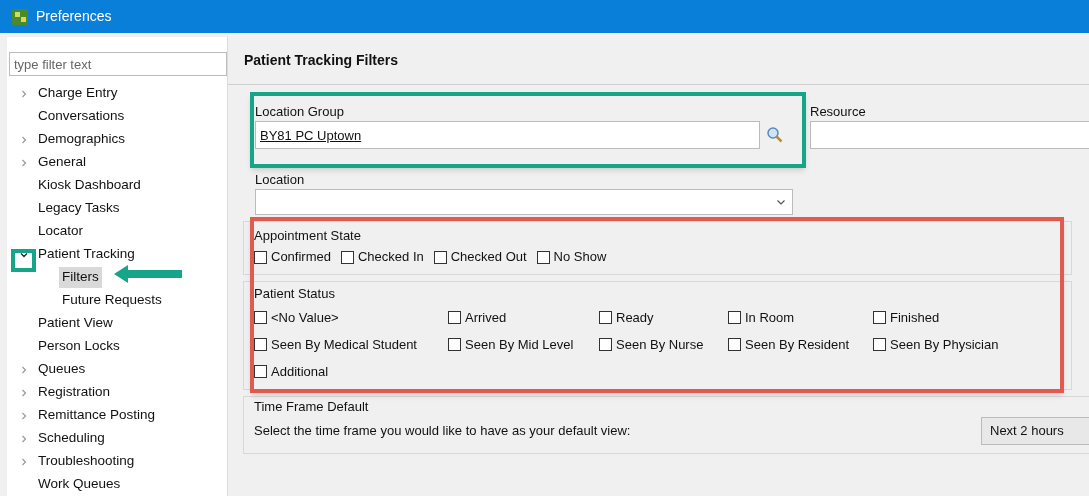  Describe the element at coordinates (62, 162) in the screenshot. I see `tree-item: General` at that location.